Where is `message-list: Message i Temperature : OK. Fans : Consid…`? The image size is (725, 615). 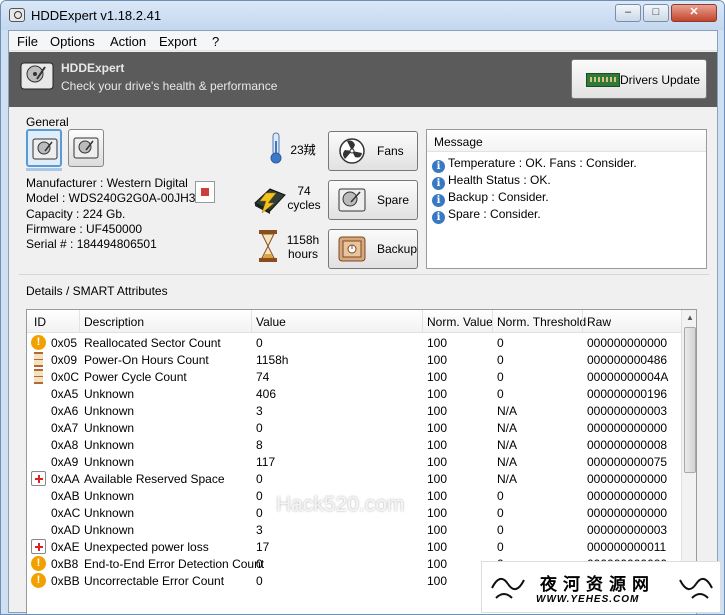 message-list: Message i Temperature : OK. Fans : Consid… is located at coordinates (566, 199).